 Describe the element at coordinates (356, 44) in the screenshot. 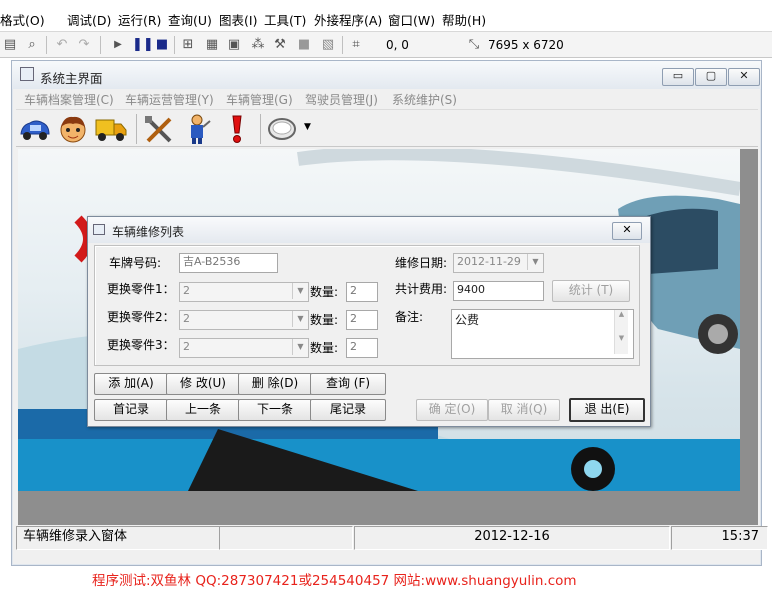

I see `position-icon: ⌗` at that location.